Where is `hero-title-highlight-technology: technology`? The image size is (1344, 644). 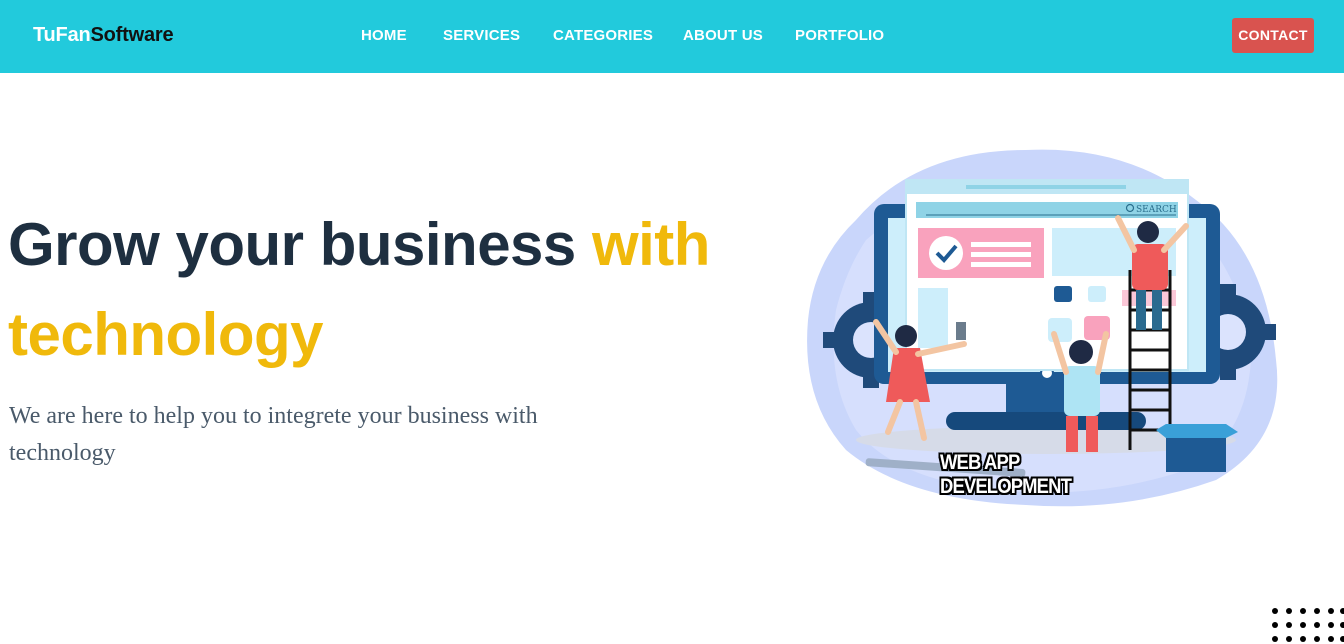 hero-title-highlight-technology: technology is located at coordinates (166, 334).